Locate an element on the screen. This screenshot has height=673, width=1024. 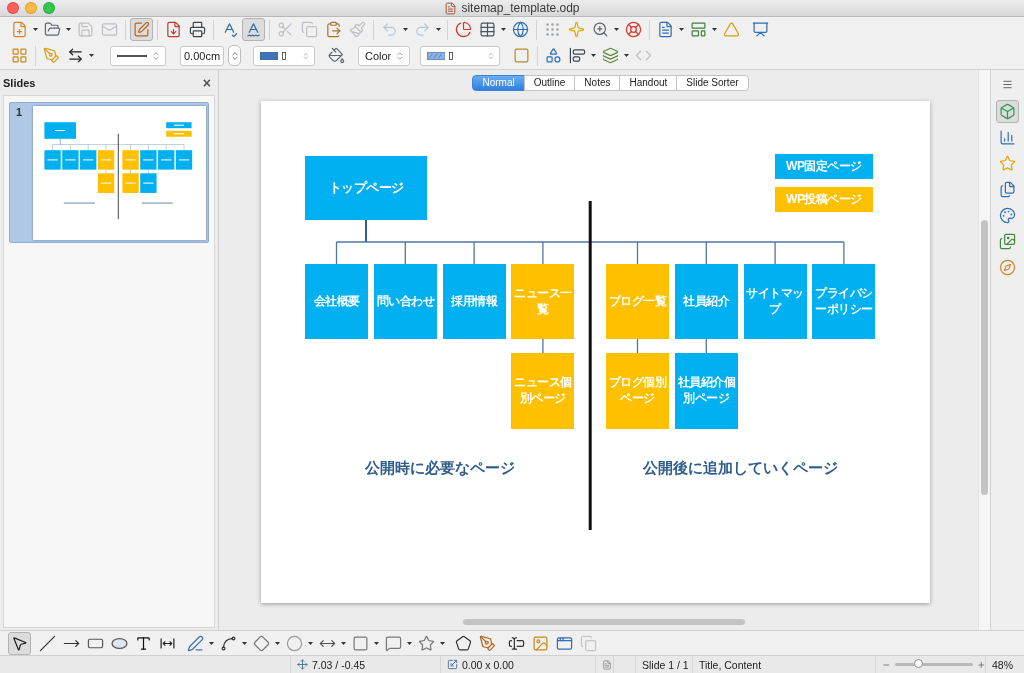
pen-nib-icon is located at coordinates (487, 643).